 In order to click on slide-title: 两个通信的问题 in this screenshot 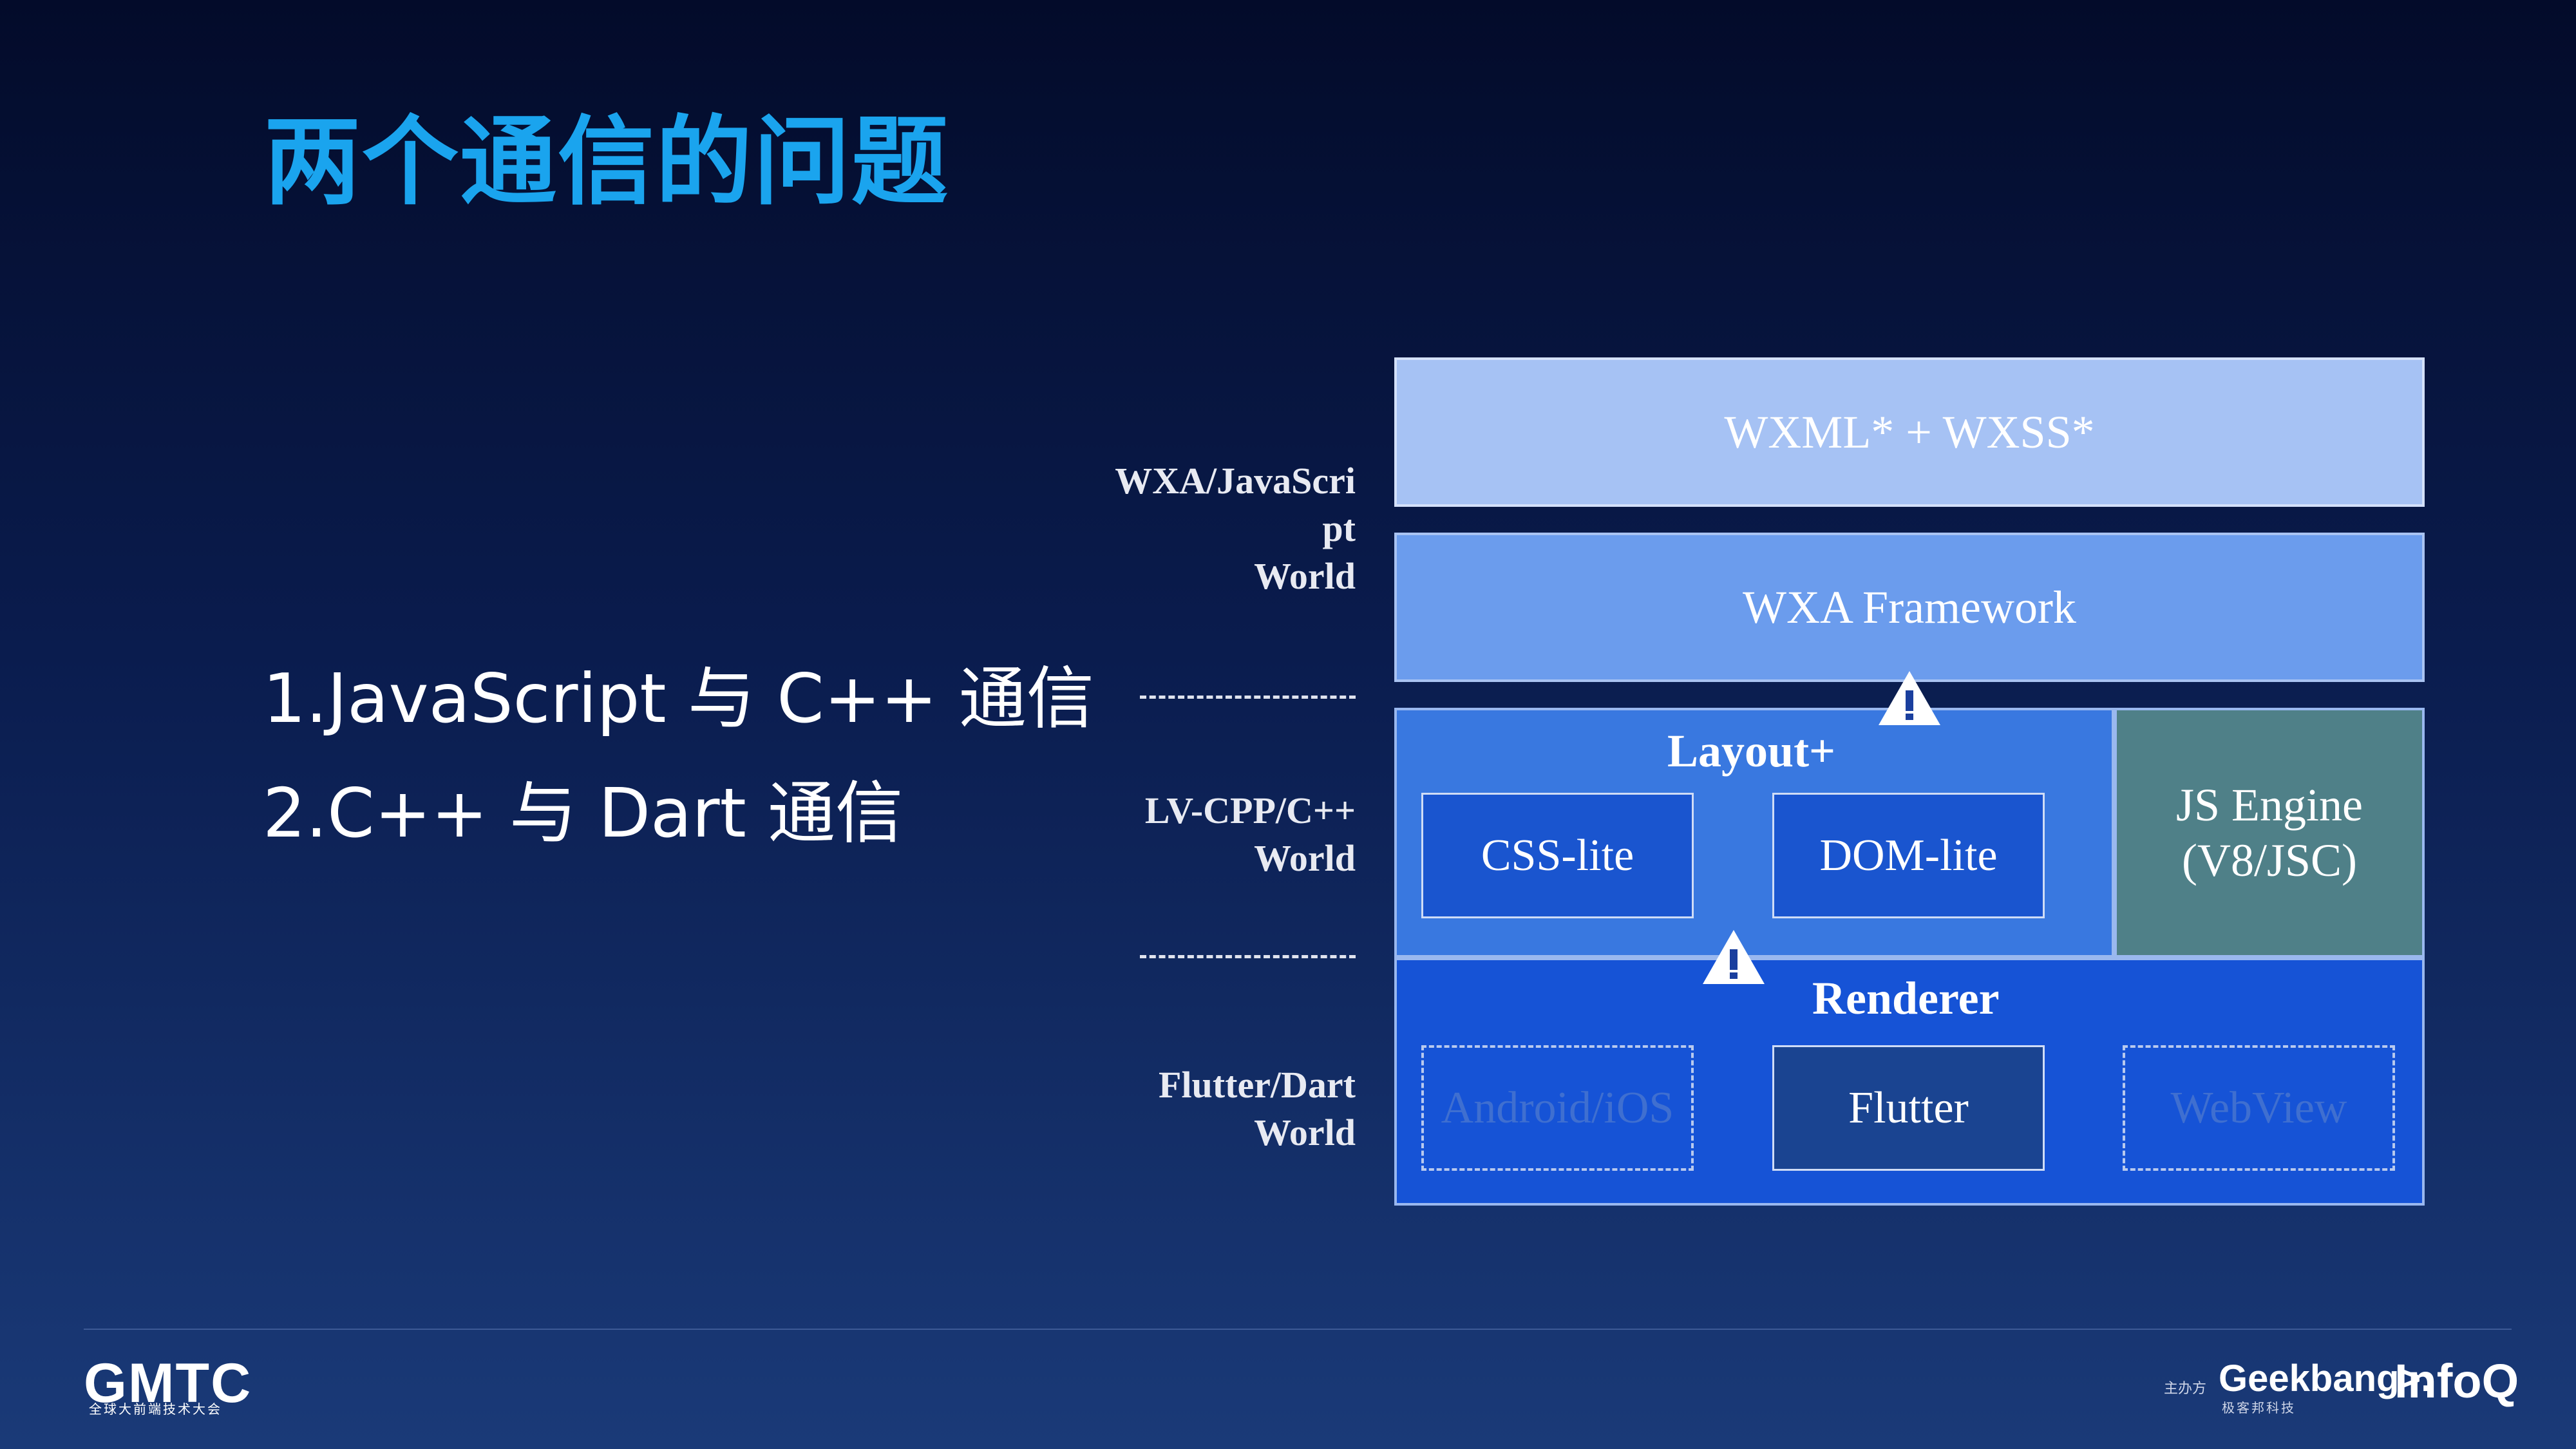, I will do `click(607, 162)`.